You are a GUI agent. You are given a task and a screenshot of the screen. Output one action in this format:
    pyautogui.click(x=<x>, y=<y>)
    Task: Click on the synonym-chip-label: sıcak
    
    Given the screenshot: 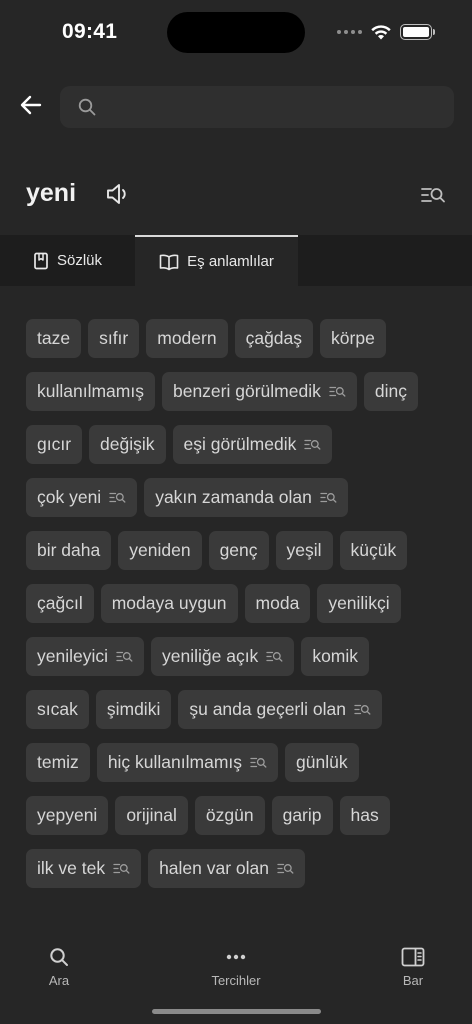 What is the action you would take?
    pyautogui.click(x=57, y=709)
    